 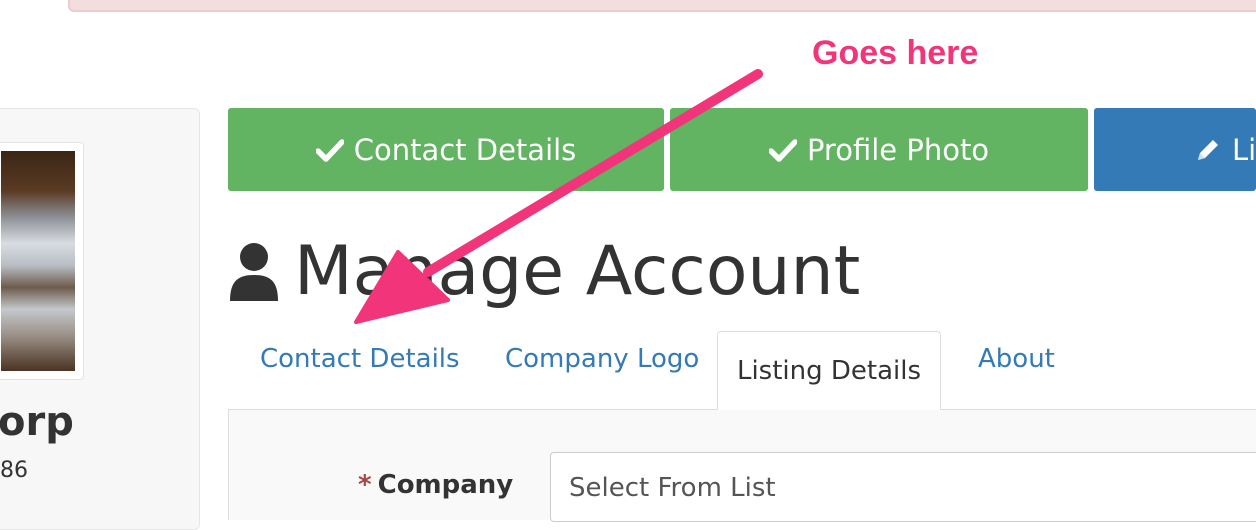 I want to click on page-title-text: Manage Account, so click(x=577, y=271).